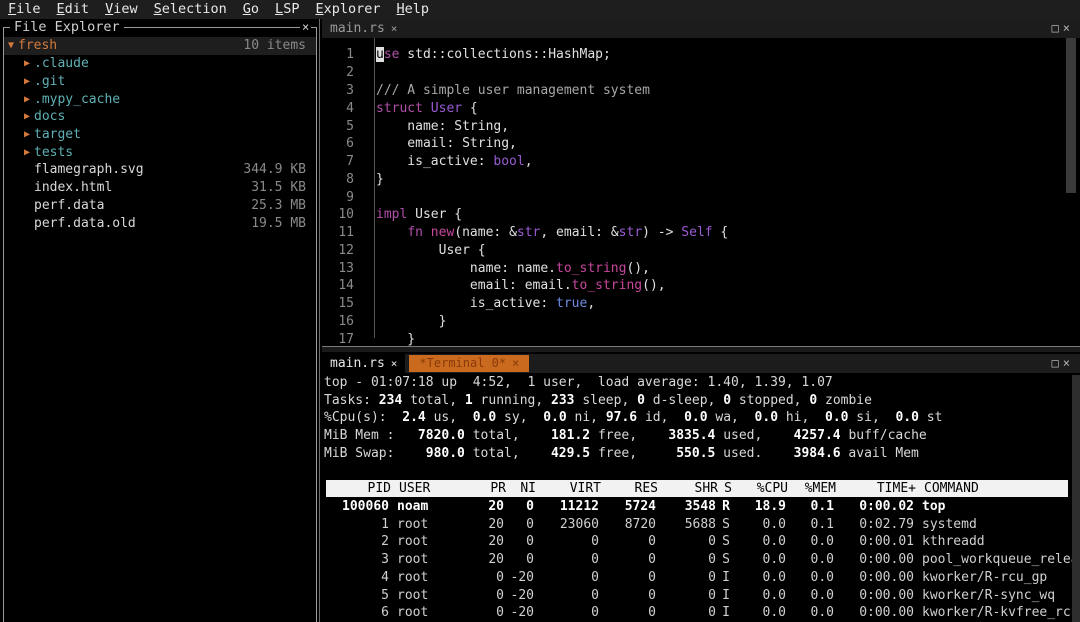  What do you see at coordinates (350, 126) in the screenshot?
I see `line-number: 5` at bounding box center [350, 126].